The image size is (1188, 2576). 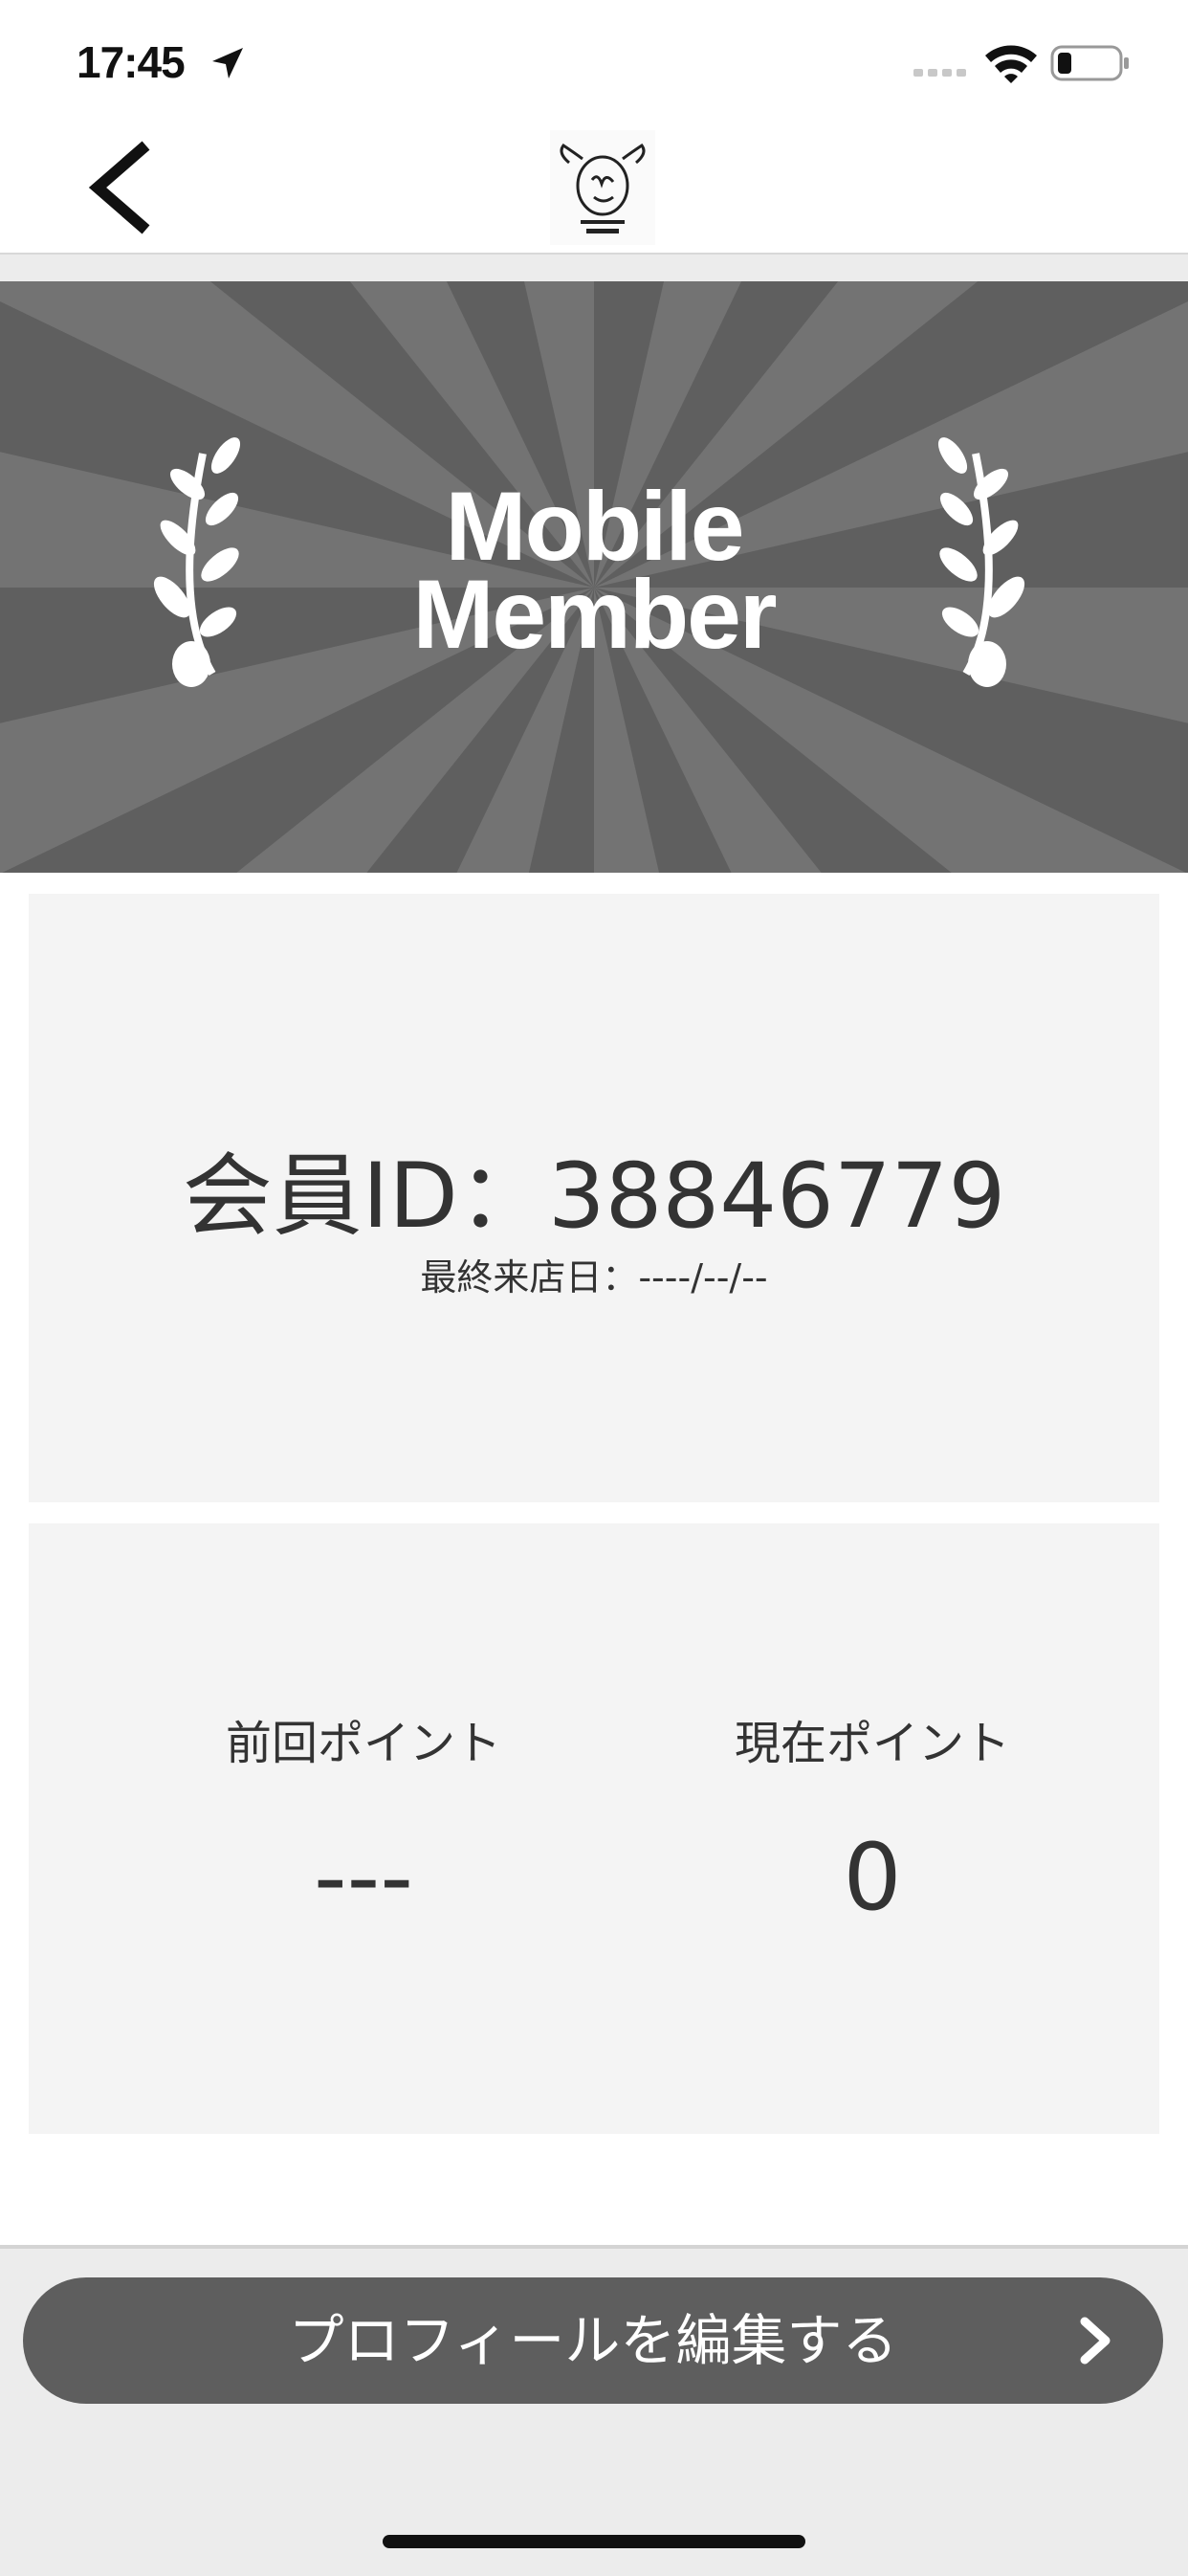 I want to click on previous-points-label: 前回ポイント, so click(x=363, y=1743).